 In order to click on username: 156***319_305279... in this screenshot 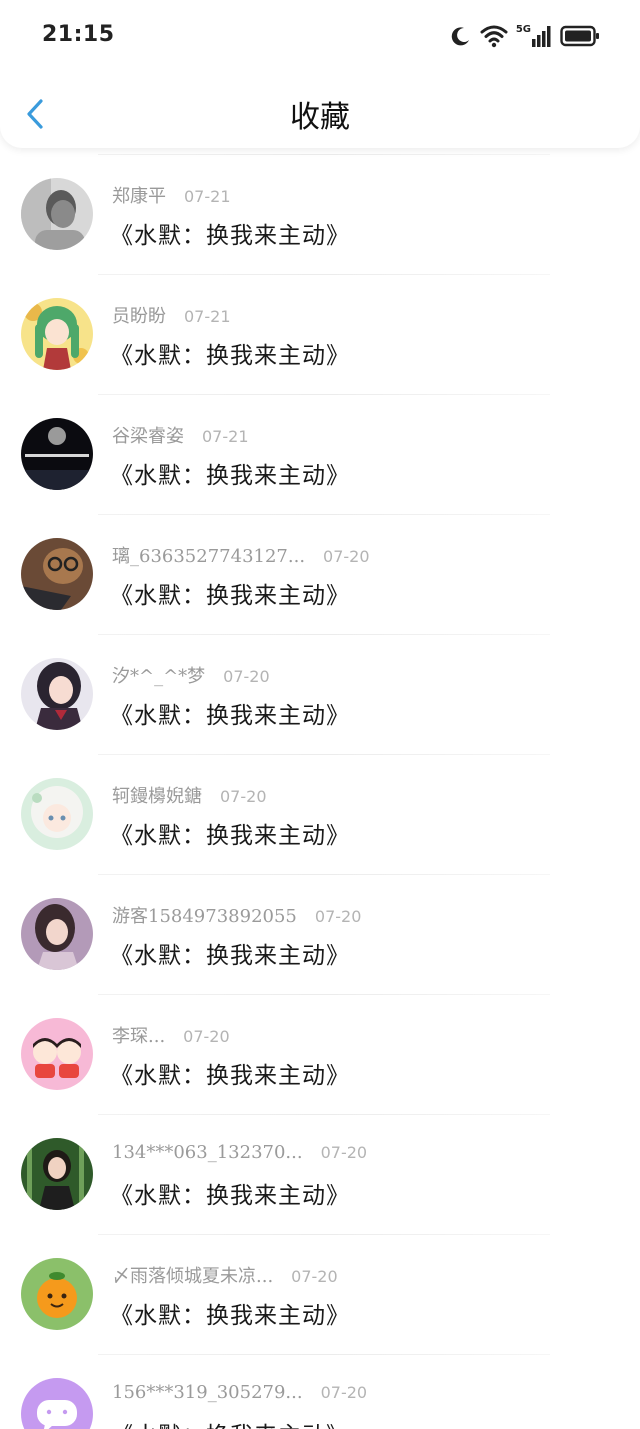, I will do `click(207, 1392)`.